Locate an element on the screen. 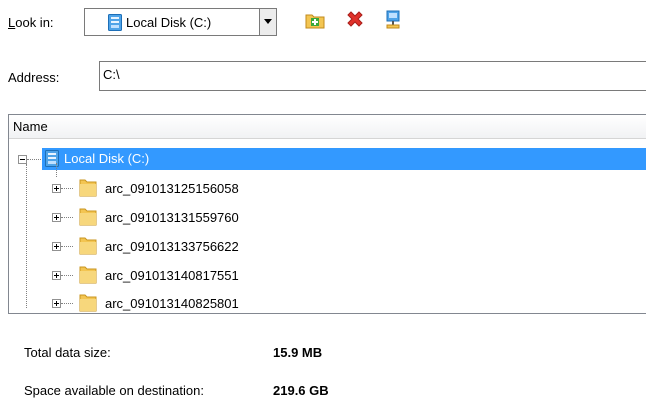 The image size is (646, 412). look-in-dropdown: Local Disk (C:) is located at coordinates (180, 22).